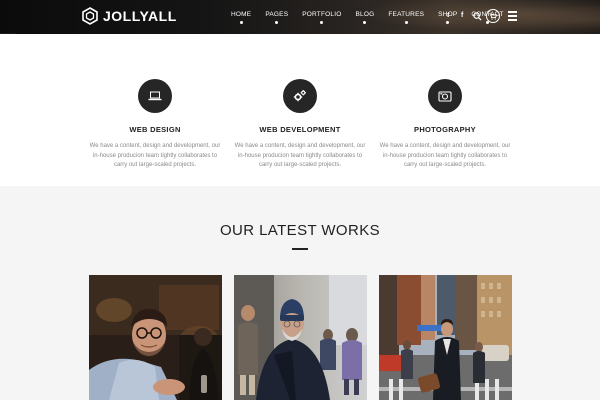  What do you see at coordinates (90, 16) in the screenshot?
I see `hexagon-logo-icon` at bounding box center [90, 16].